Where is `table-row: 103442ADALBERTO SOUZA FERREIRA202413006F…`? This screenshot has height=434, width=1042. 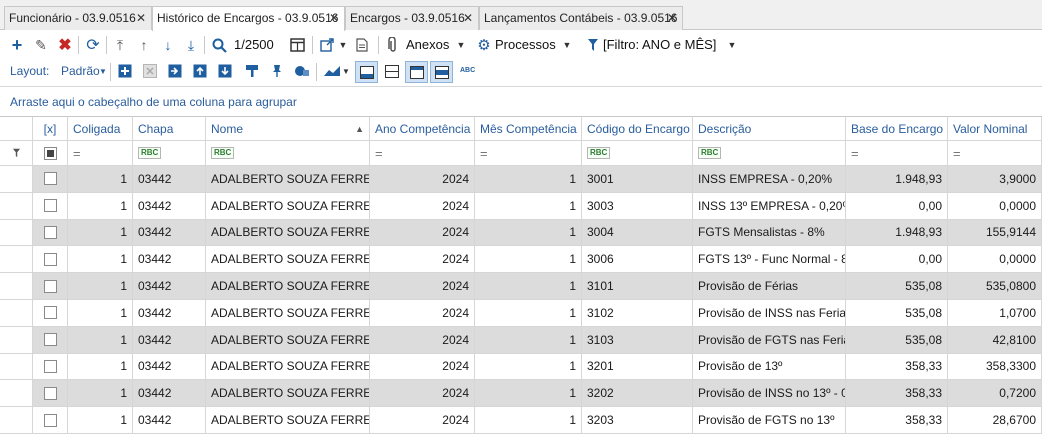
table-row: 103442ADALBERTO SOUZA FERREIRA202413006F… is located at coordinates (521, 260).